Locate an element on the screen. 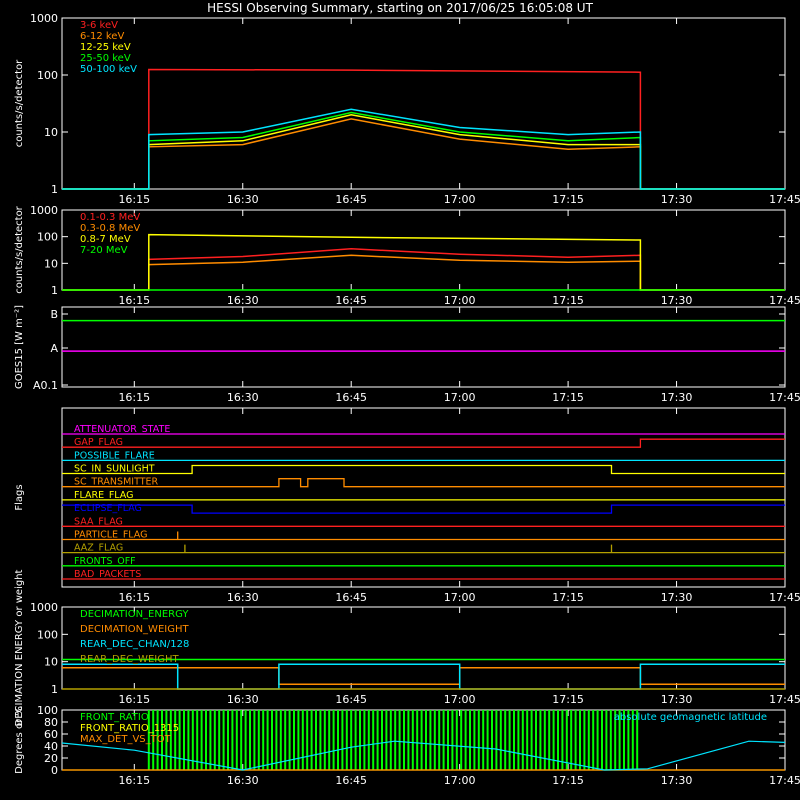 This screenshot has height=800, width=800. y-tick-label: 60 is located at coordinates (51, 734).